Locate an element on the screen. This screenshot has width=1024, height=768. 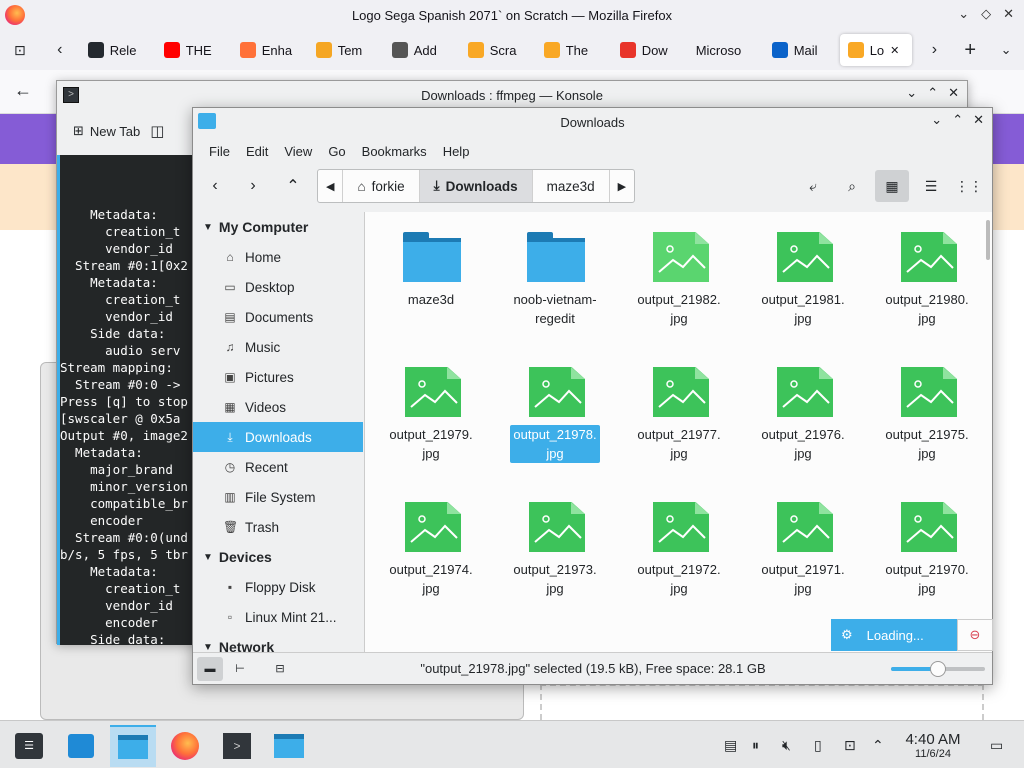
browser-tab: The is located at coordinates (573, 50).